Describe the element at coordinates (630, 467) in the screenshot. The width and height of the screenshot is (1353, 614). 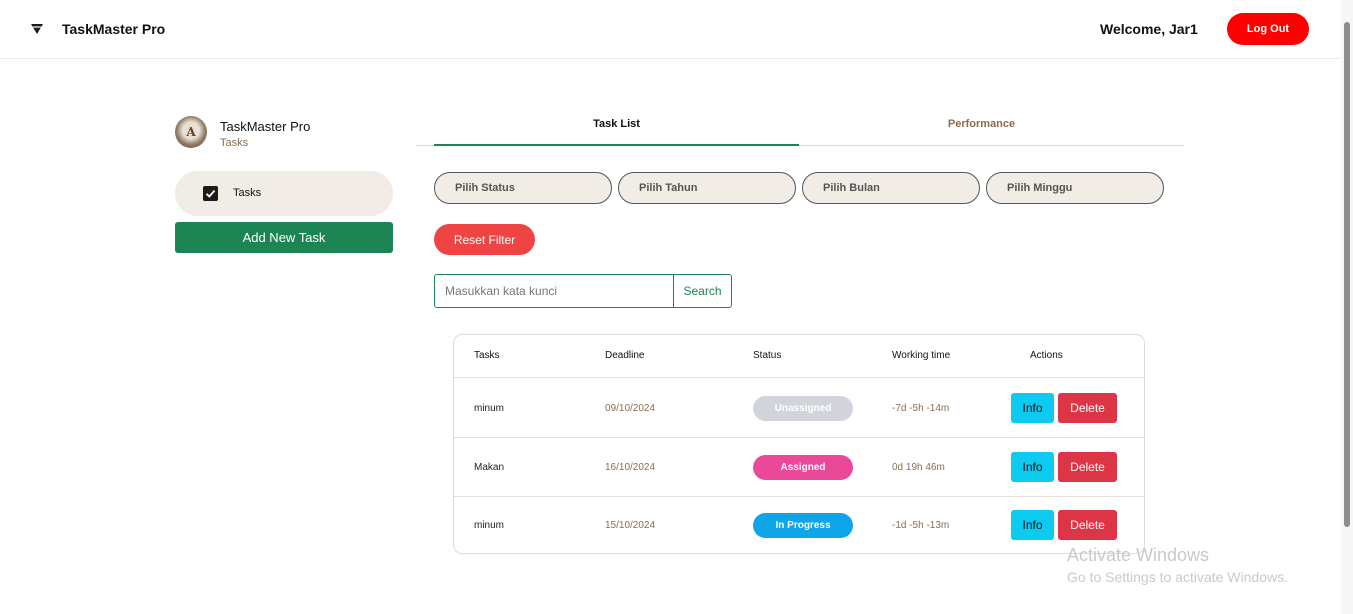
I see `task-deadline: 16/10/2024` at that location.